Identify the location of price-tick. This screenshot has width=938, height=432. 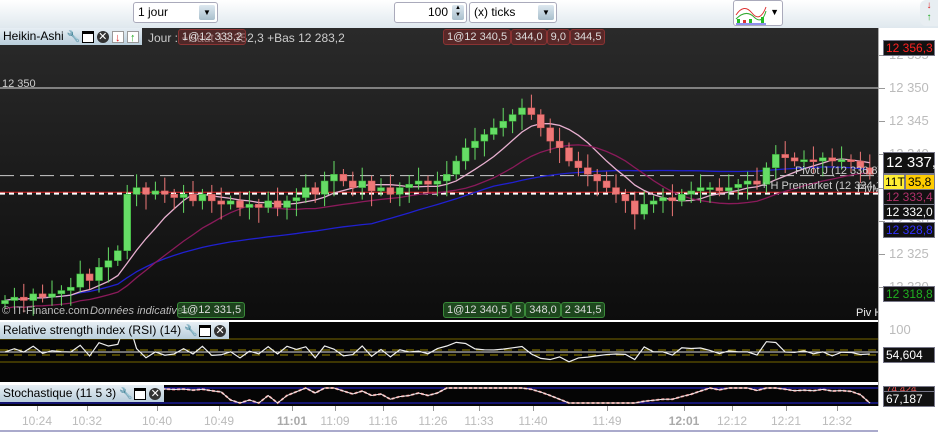
(882, 254).